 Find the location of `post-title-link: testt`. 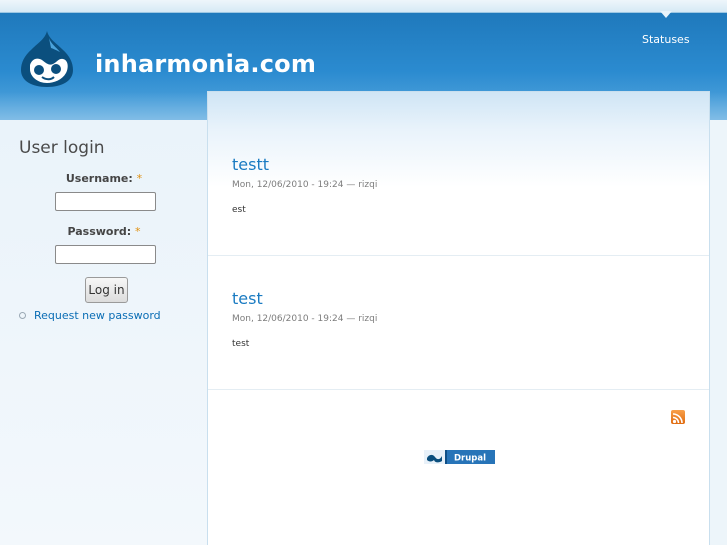

post-title-link: testt is located at coordinates (250, 164).